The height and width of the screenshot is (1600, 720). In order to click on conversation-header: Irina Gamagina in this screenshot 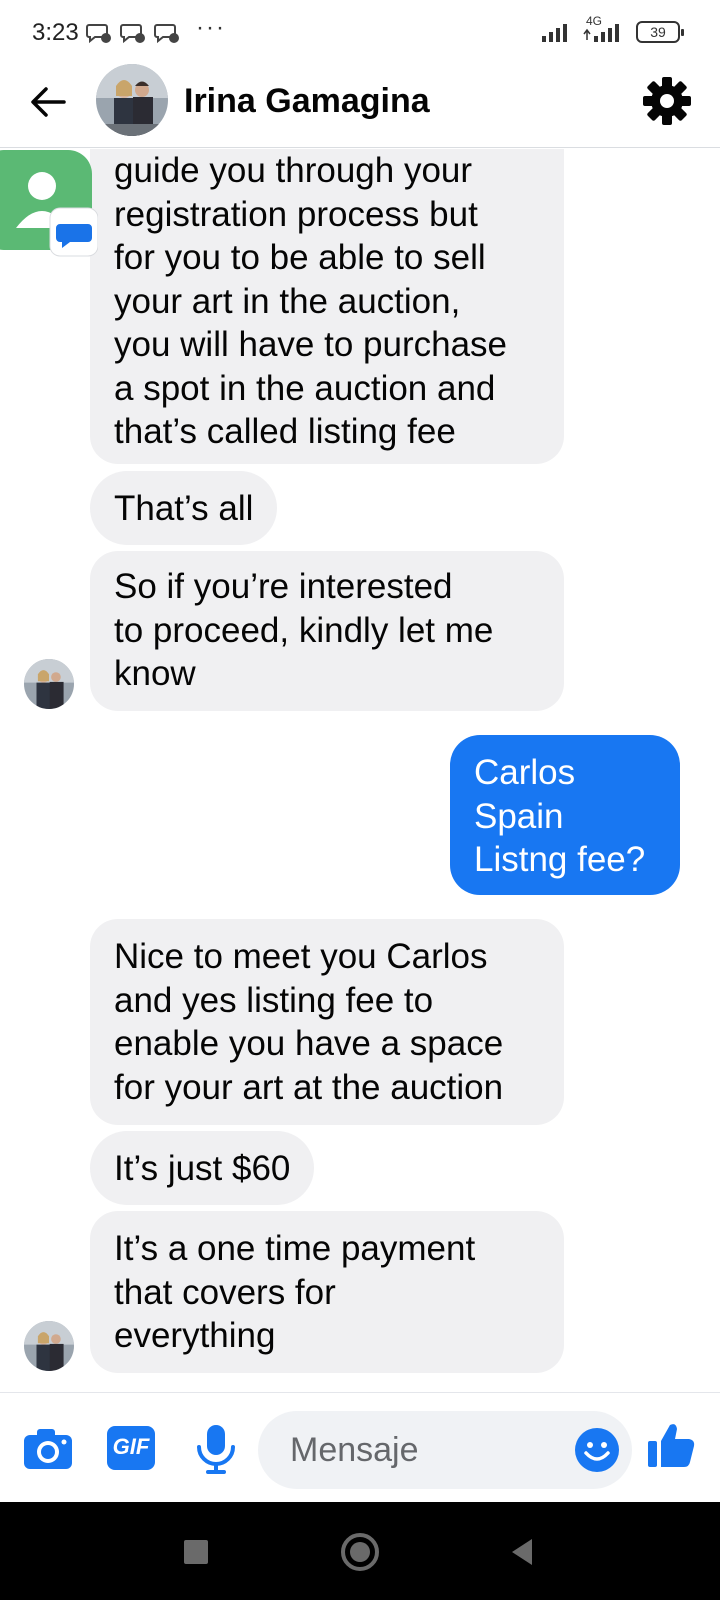, I will do `click(360, 105)`.